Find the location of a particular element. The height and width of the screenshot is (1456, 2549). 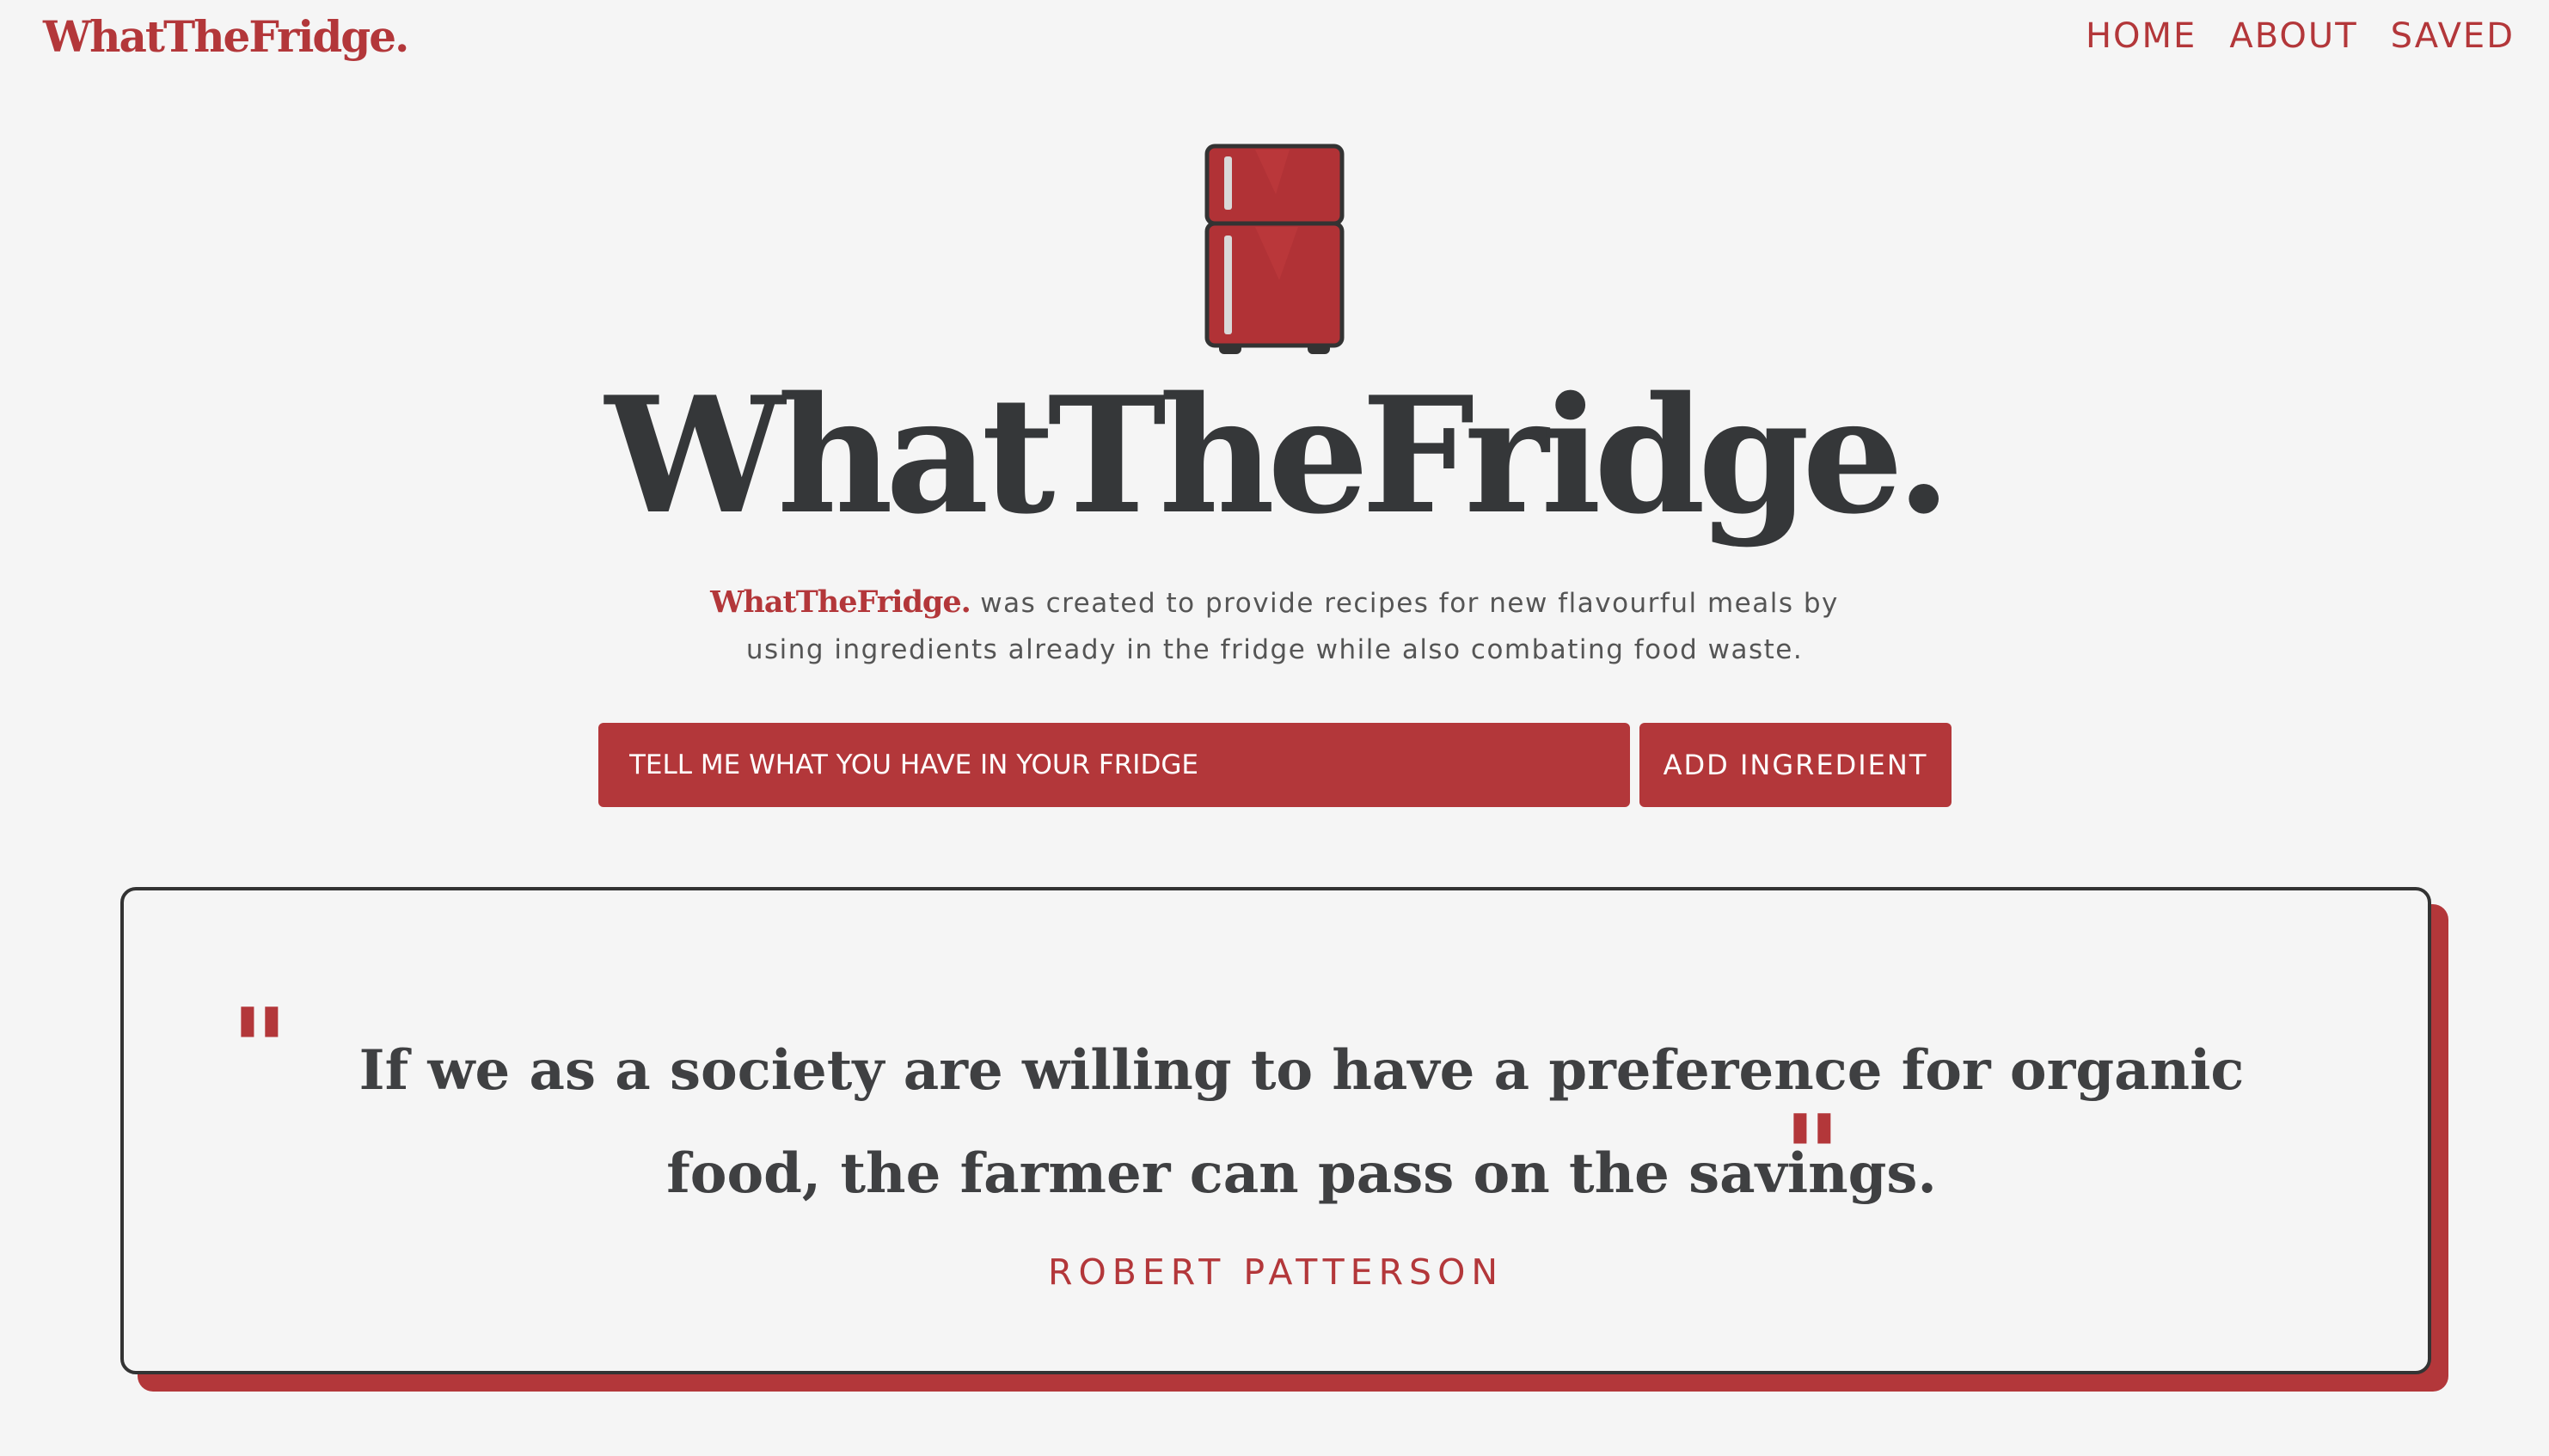

add-ingredient-button: ADD INGREDIENT is located at coordinates (1795, 765).